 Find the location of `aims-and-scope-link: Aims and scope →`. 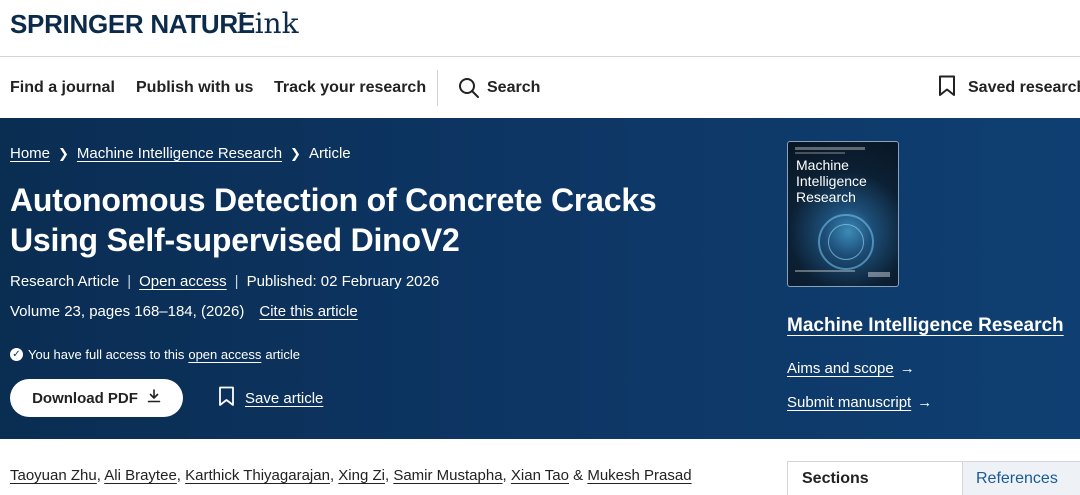

aims-and-scope-link: Aims and scope → is located at coordinates (851, 368).